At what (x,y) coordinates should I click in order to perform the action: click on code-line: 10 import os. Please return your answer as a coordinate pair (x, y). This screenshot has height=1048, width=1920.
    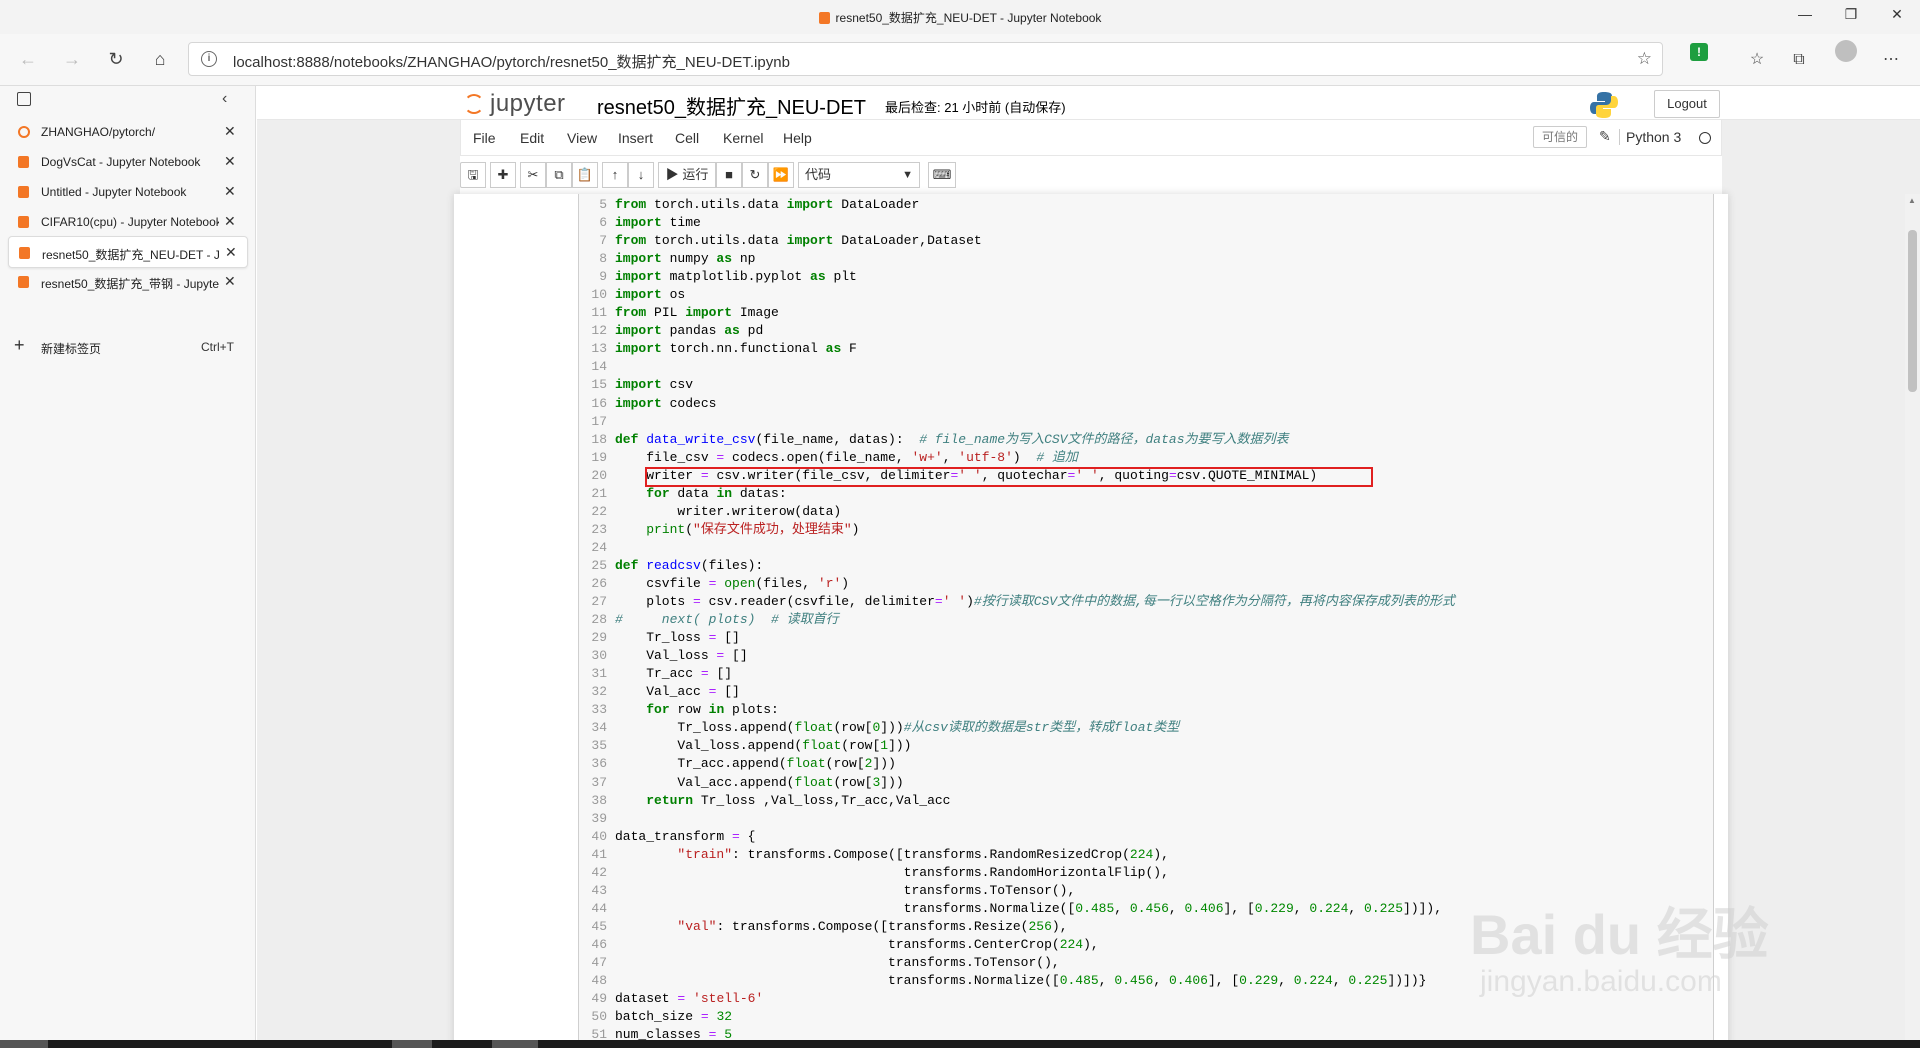
    Looking at the image, I should click on (1147, 295).